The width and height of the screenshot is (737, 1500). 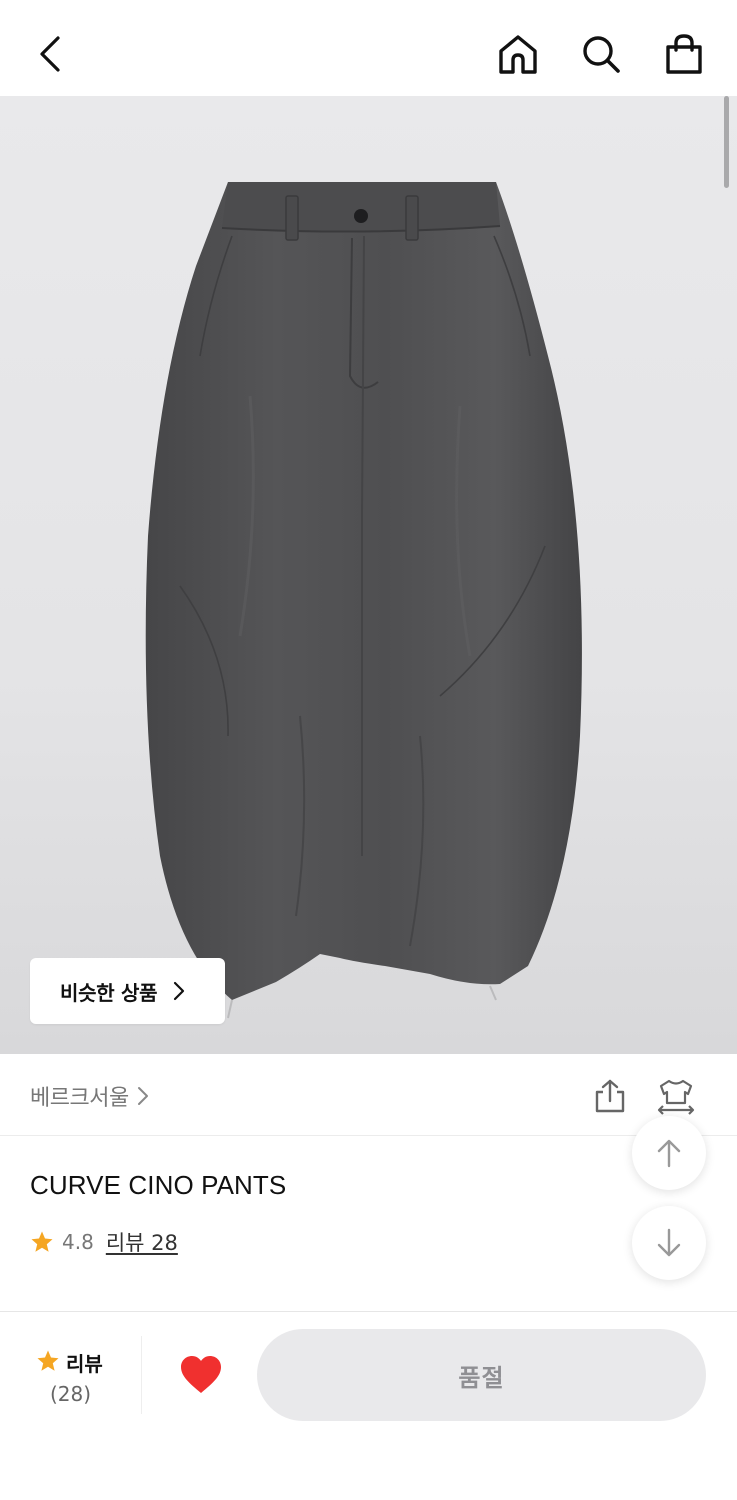 I want to click on cart-button, so click(x=684, y=54).